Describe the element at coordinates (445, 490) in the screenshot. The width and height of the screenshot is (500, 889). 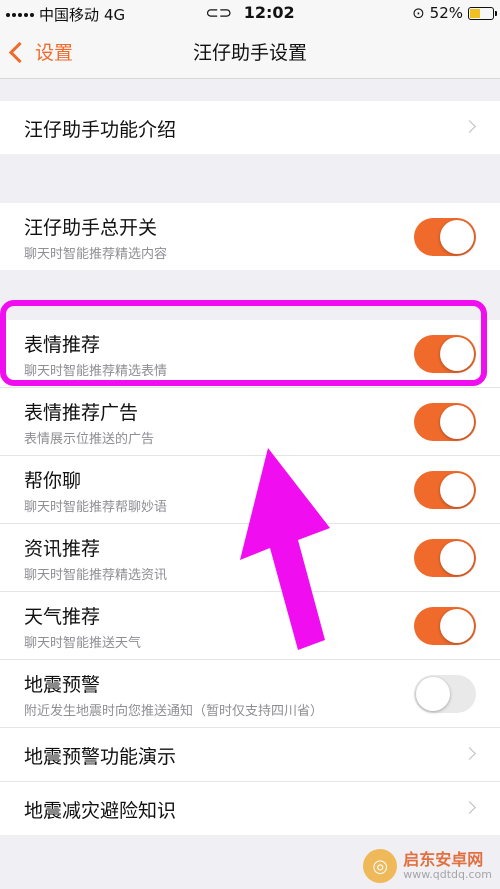
I see `chat-helper-toggle` at that location.